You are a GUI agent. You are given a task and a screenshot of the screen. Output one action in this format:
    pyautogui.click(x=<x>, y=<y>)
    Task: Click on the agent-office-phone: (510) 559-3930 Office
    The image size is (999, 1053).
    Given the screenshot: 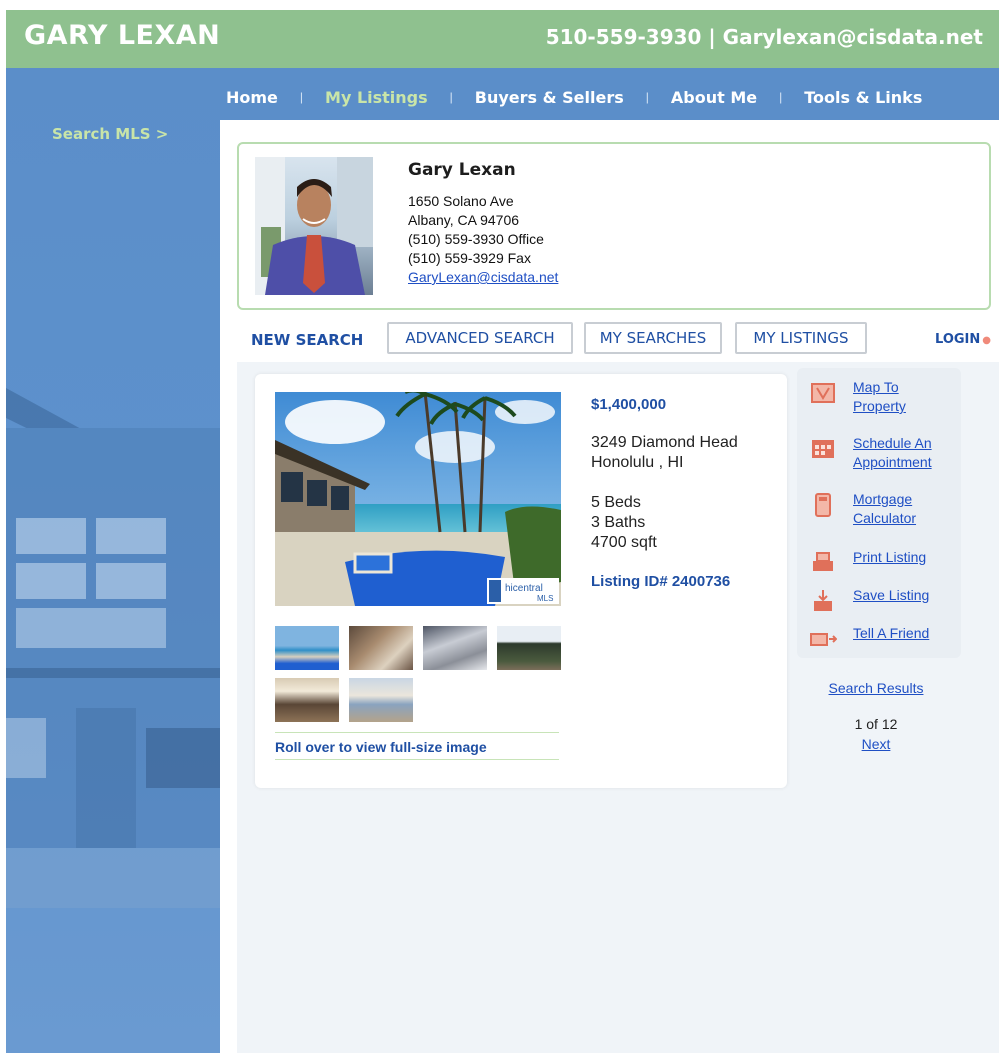 What is the action you would take?
    pyautogui.click(x=476, y=239)
    